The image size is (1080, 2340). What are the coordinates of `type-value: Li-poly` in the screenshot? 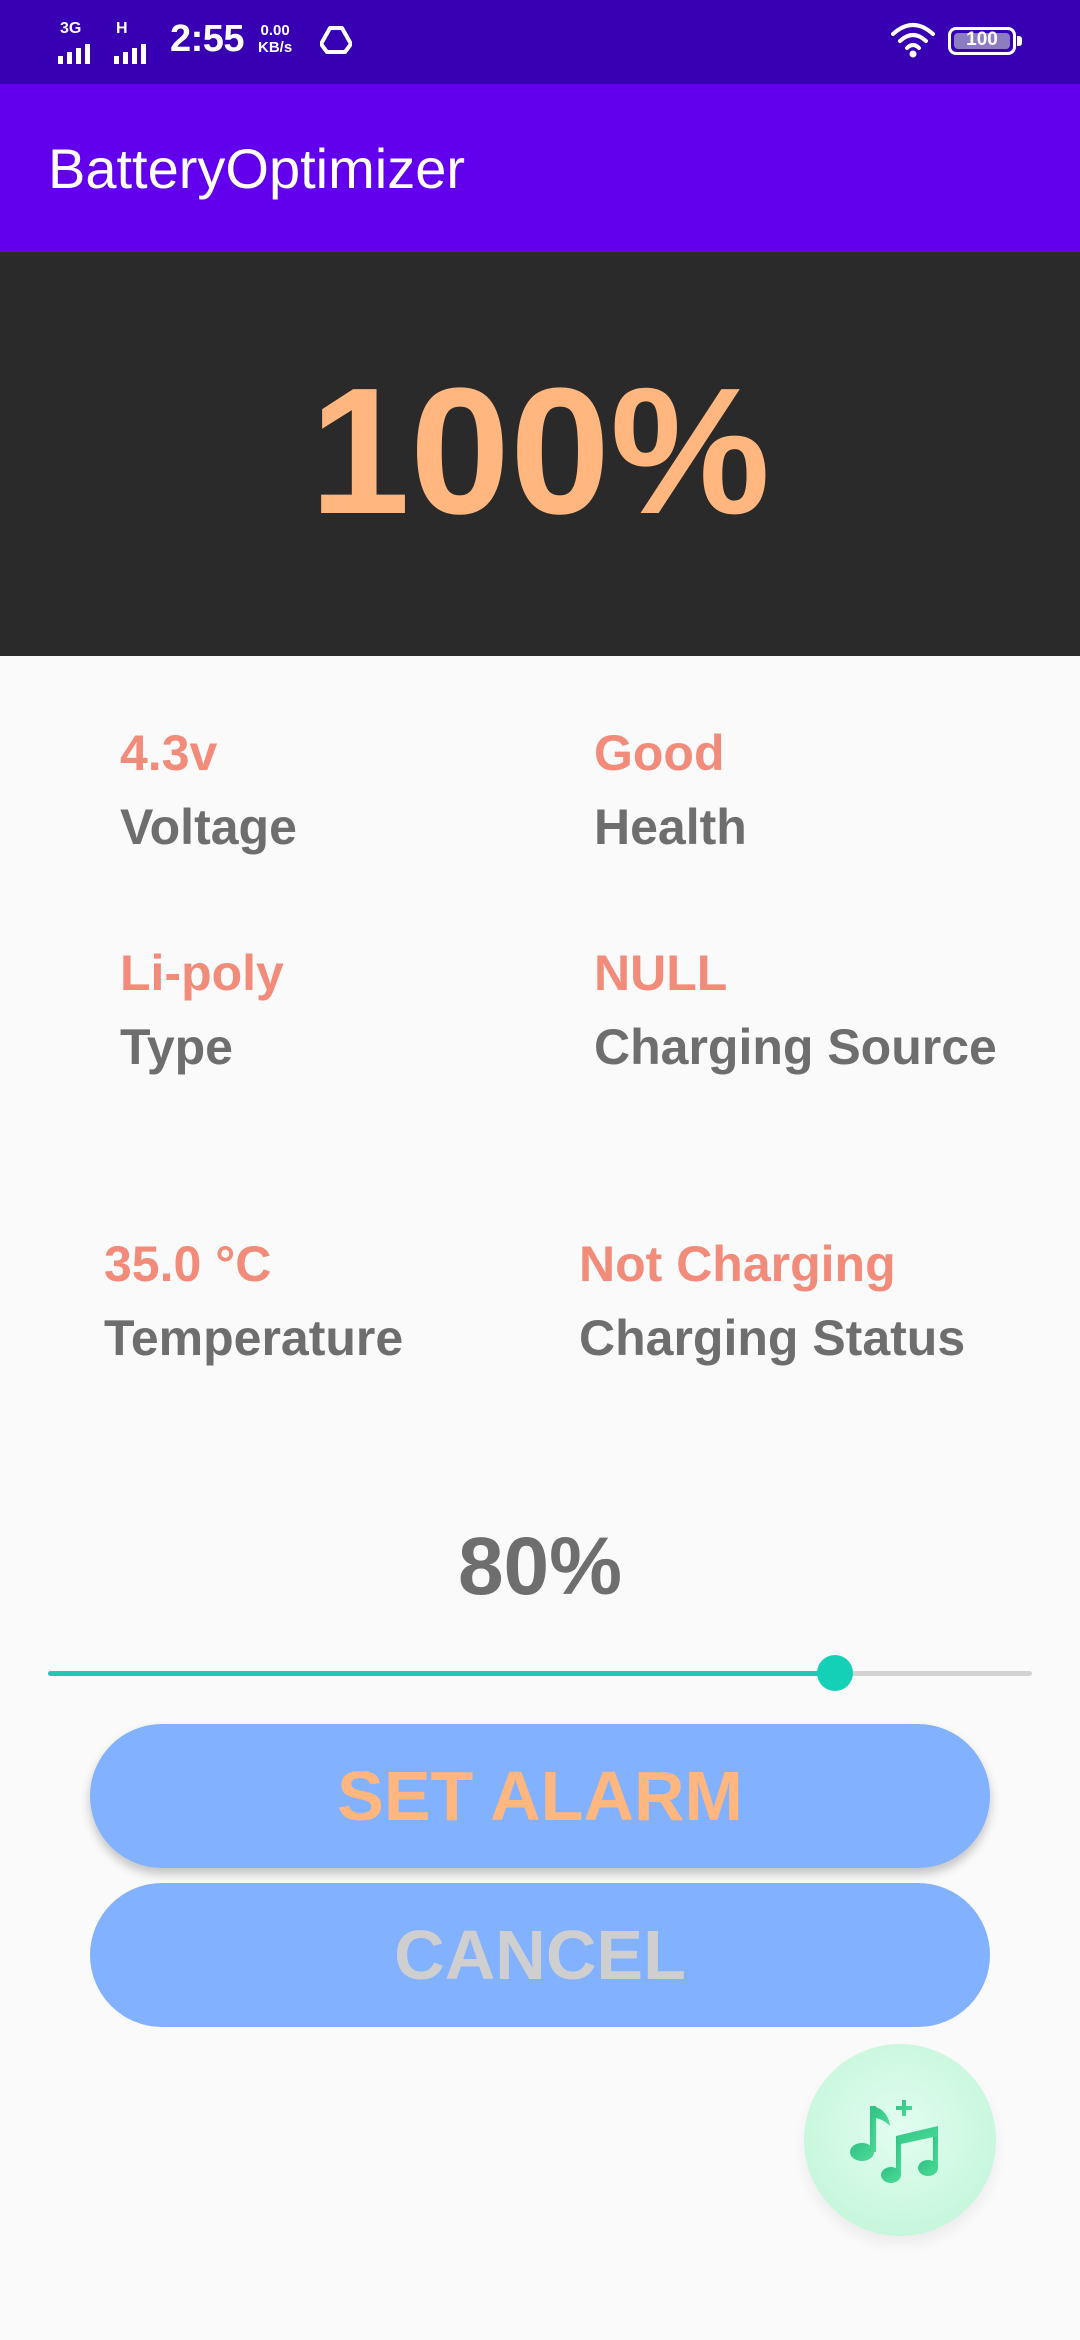 It's located at (202, 973).